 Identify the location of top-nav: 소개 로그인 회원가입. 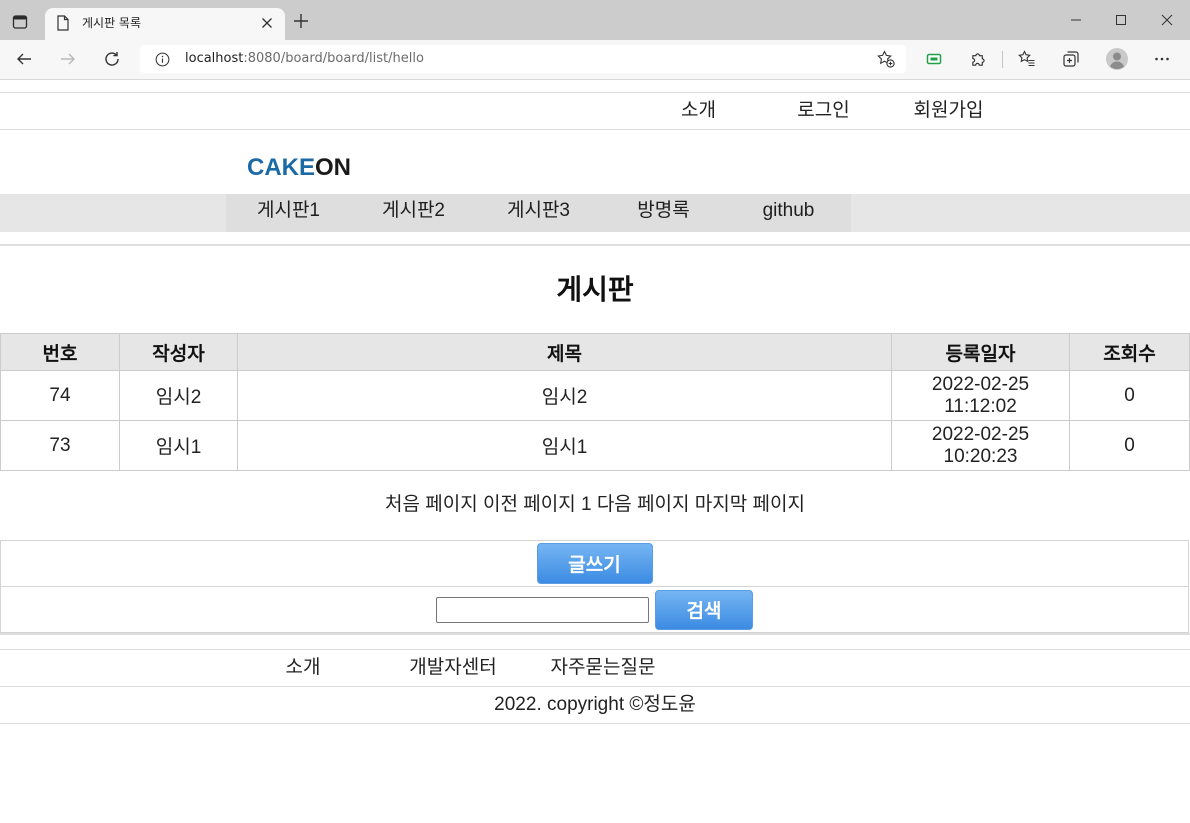
(595, 111).